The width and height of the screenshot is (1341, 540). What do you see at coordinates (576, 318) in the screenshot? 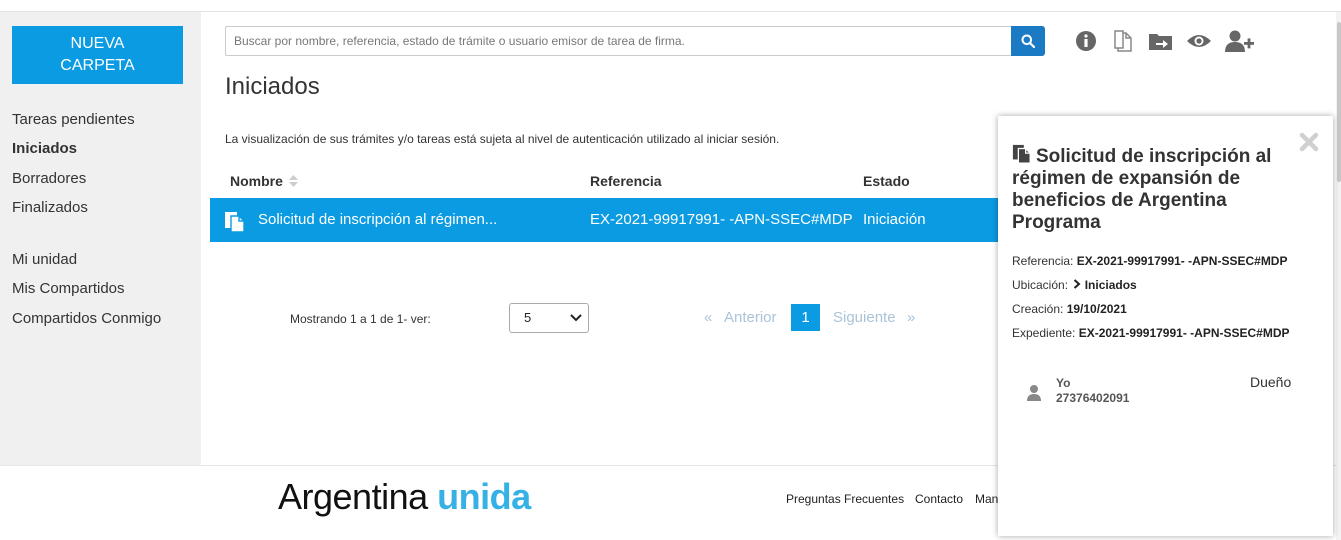
I see `chevron-down-icon` at bounding box center [576, 318].